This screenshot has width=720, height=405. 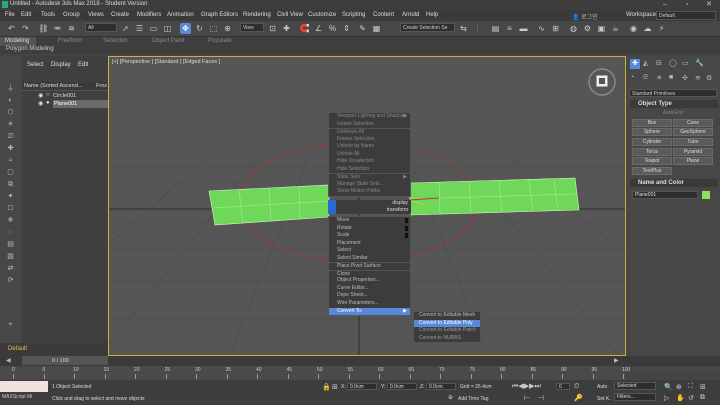 What do you see at coordinates (709, 78) in the screenshot?
I see `systems-icon: ⚙` at bounding box center [709, 78].